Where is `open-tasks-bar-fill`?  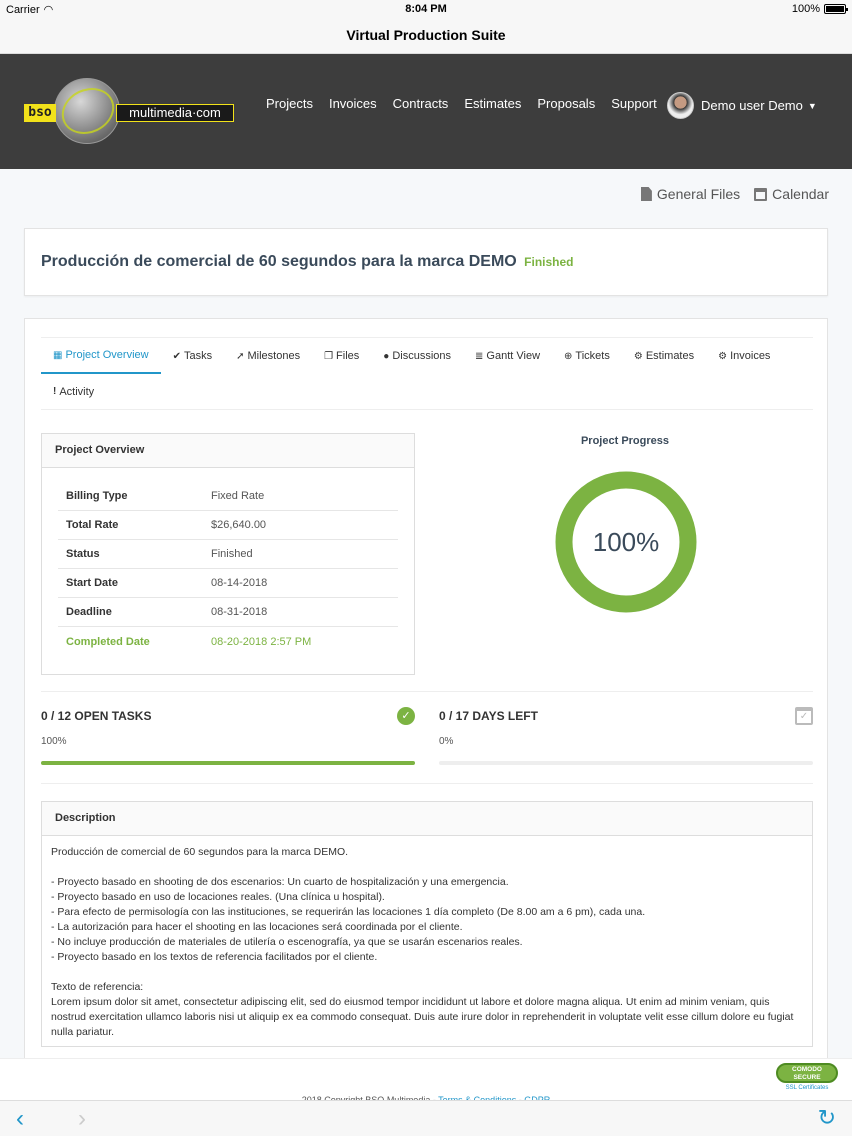
open-tasks-bar-fill is located at coordinates (228, 763).